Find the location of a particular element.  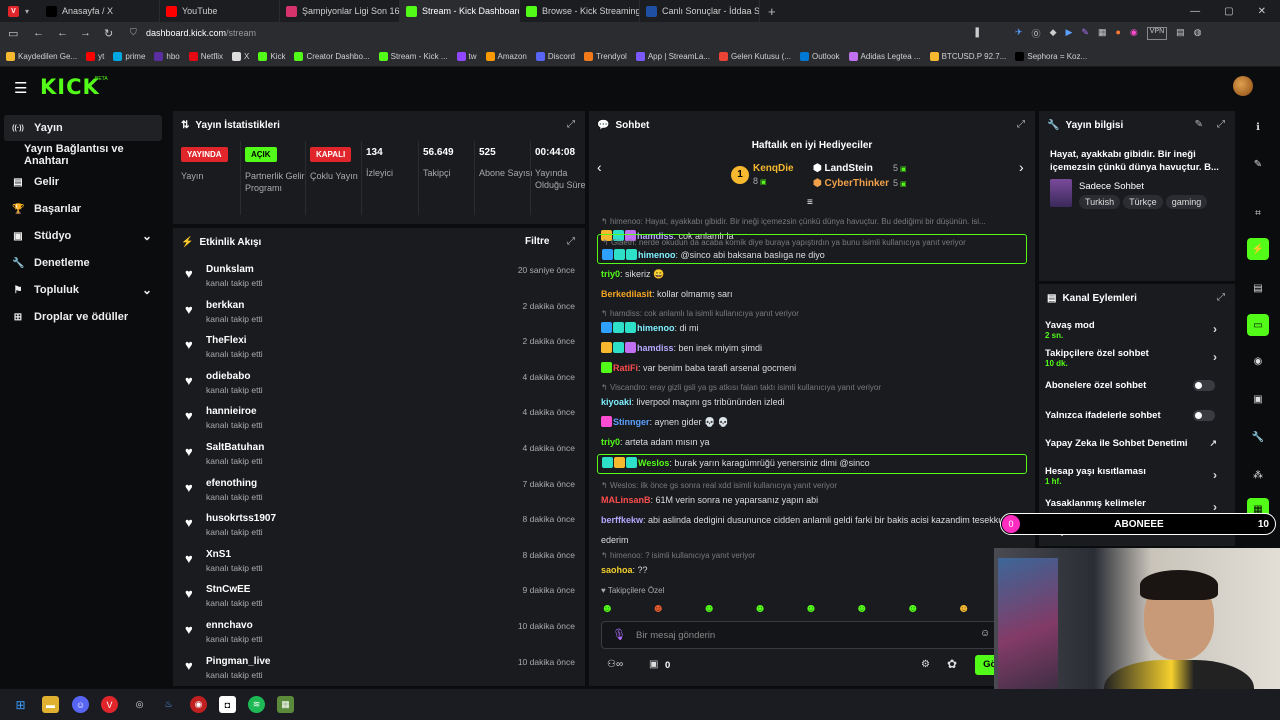

sidebar-item: ⊞ Droplar ve ödüller is located at coordinates (81, 317).